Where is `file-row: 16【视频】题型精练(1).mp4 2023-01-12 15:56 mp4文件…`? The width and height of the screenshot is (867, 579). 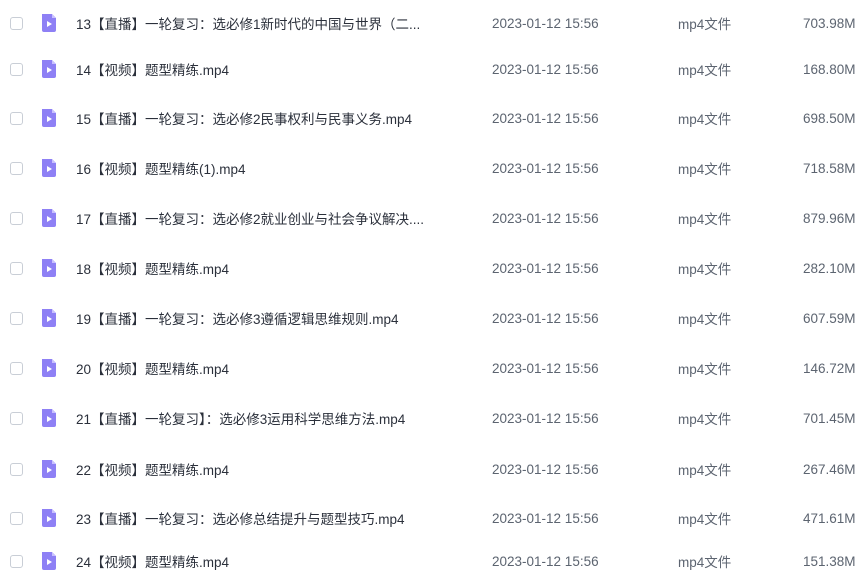
file-row: 16【视频】题型精练(1).mp4 2023-01-12 15:56 mp4文件… is located at coordinates (433, 168).